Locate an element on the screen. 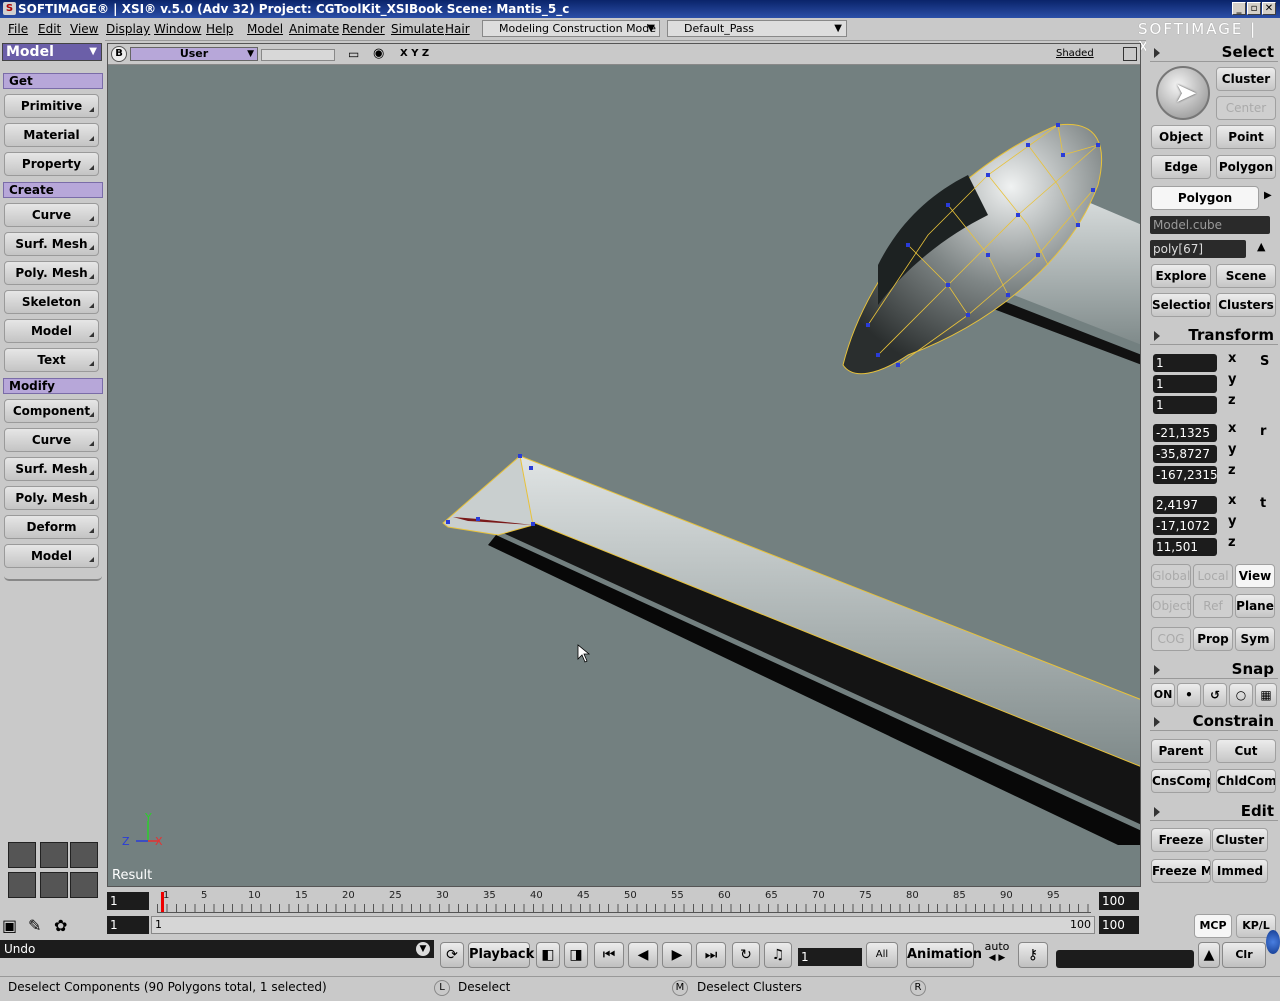  cnscomp-button: CnsComp is located at coordinates (1181, 781).